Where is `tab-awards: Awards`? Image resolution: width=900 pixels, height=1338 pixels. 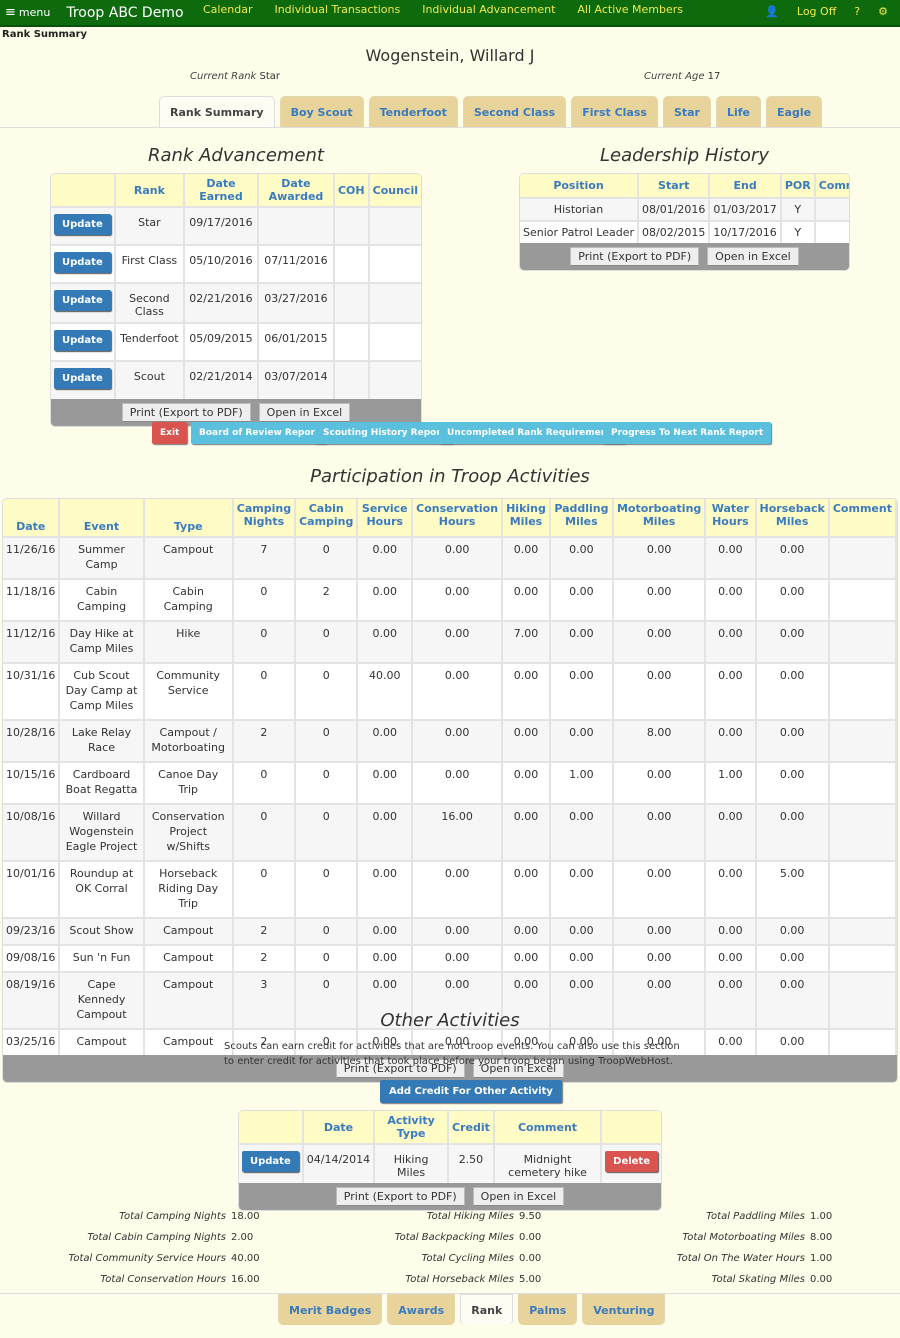
tab-awards: Awards is located at coordinates (421, 1309).